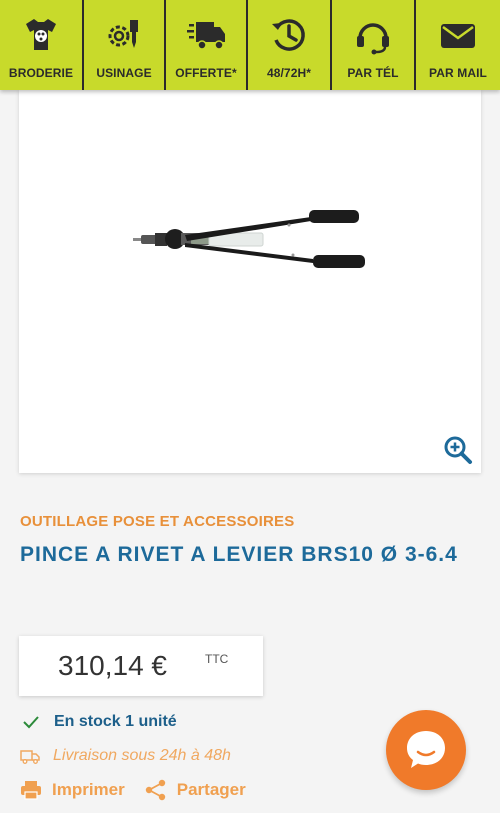 The width and height of the screenshot is (500, 813). I want to click on feature-telephone: PAR TÉL, so click(374, 45).